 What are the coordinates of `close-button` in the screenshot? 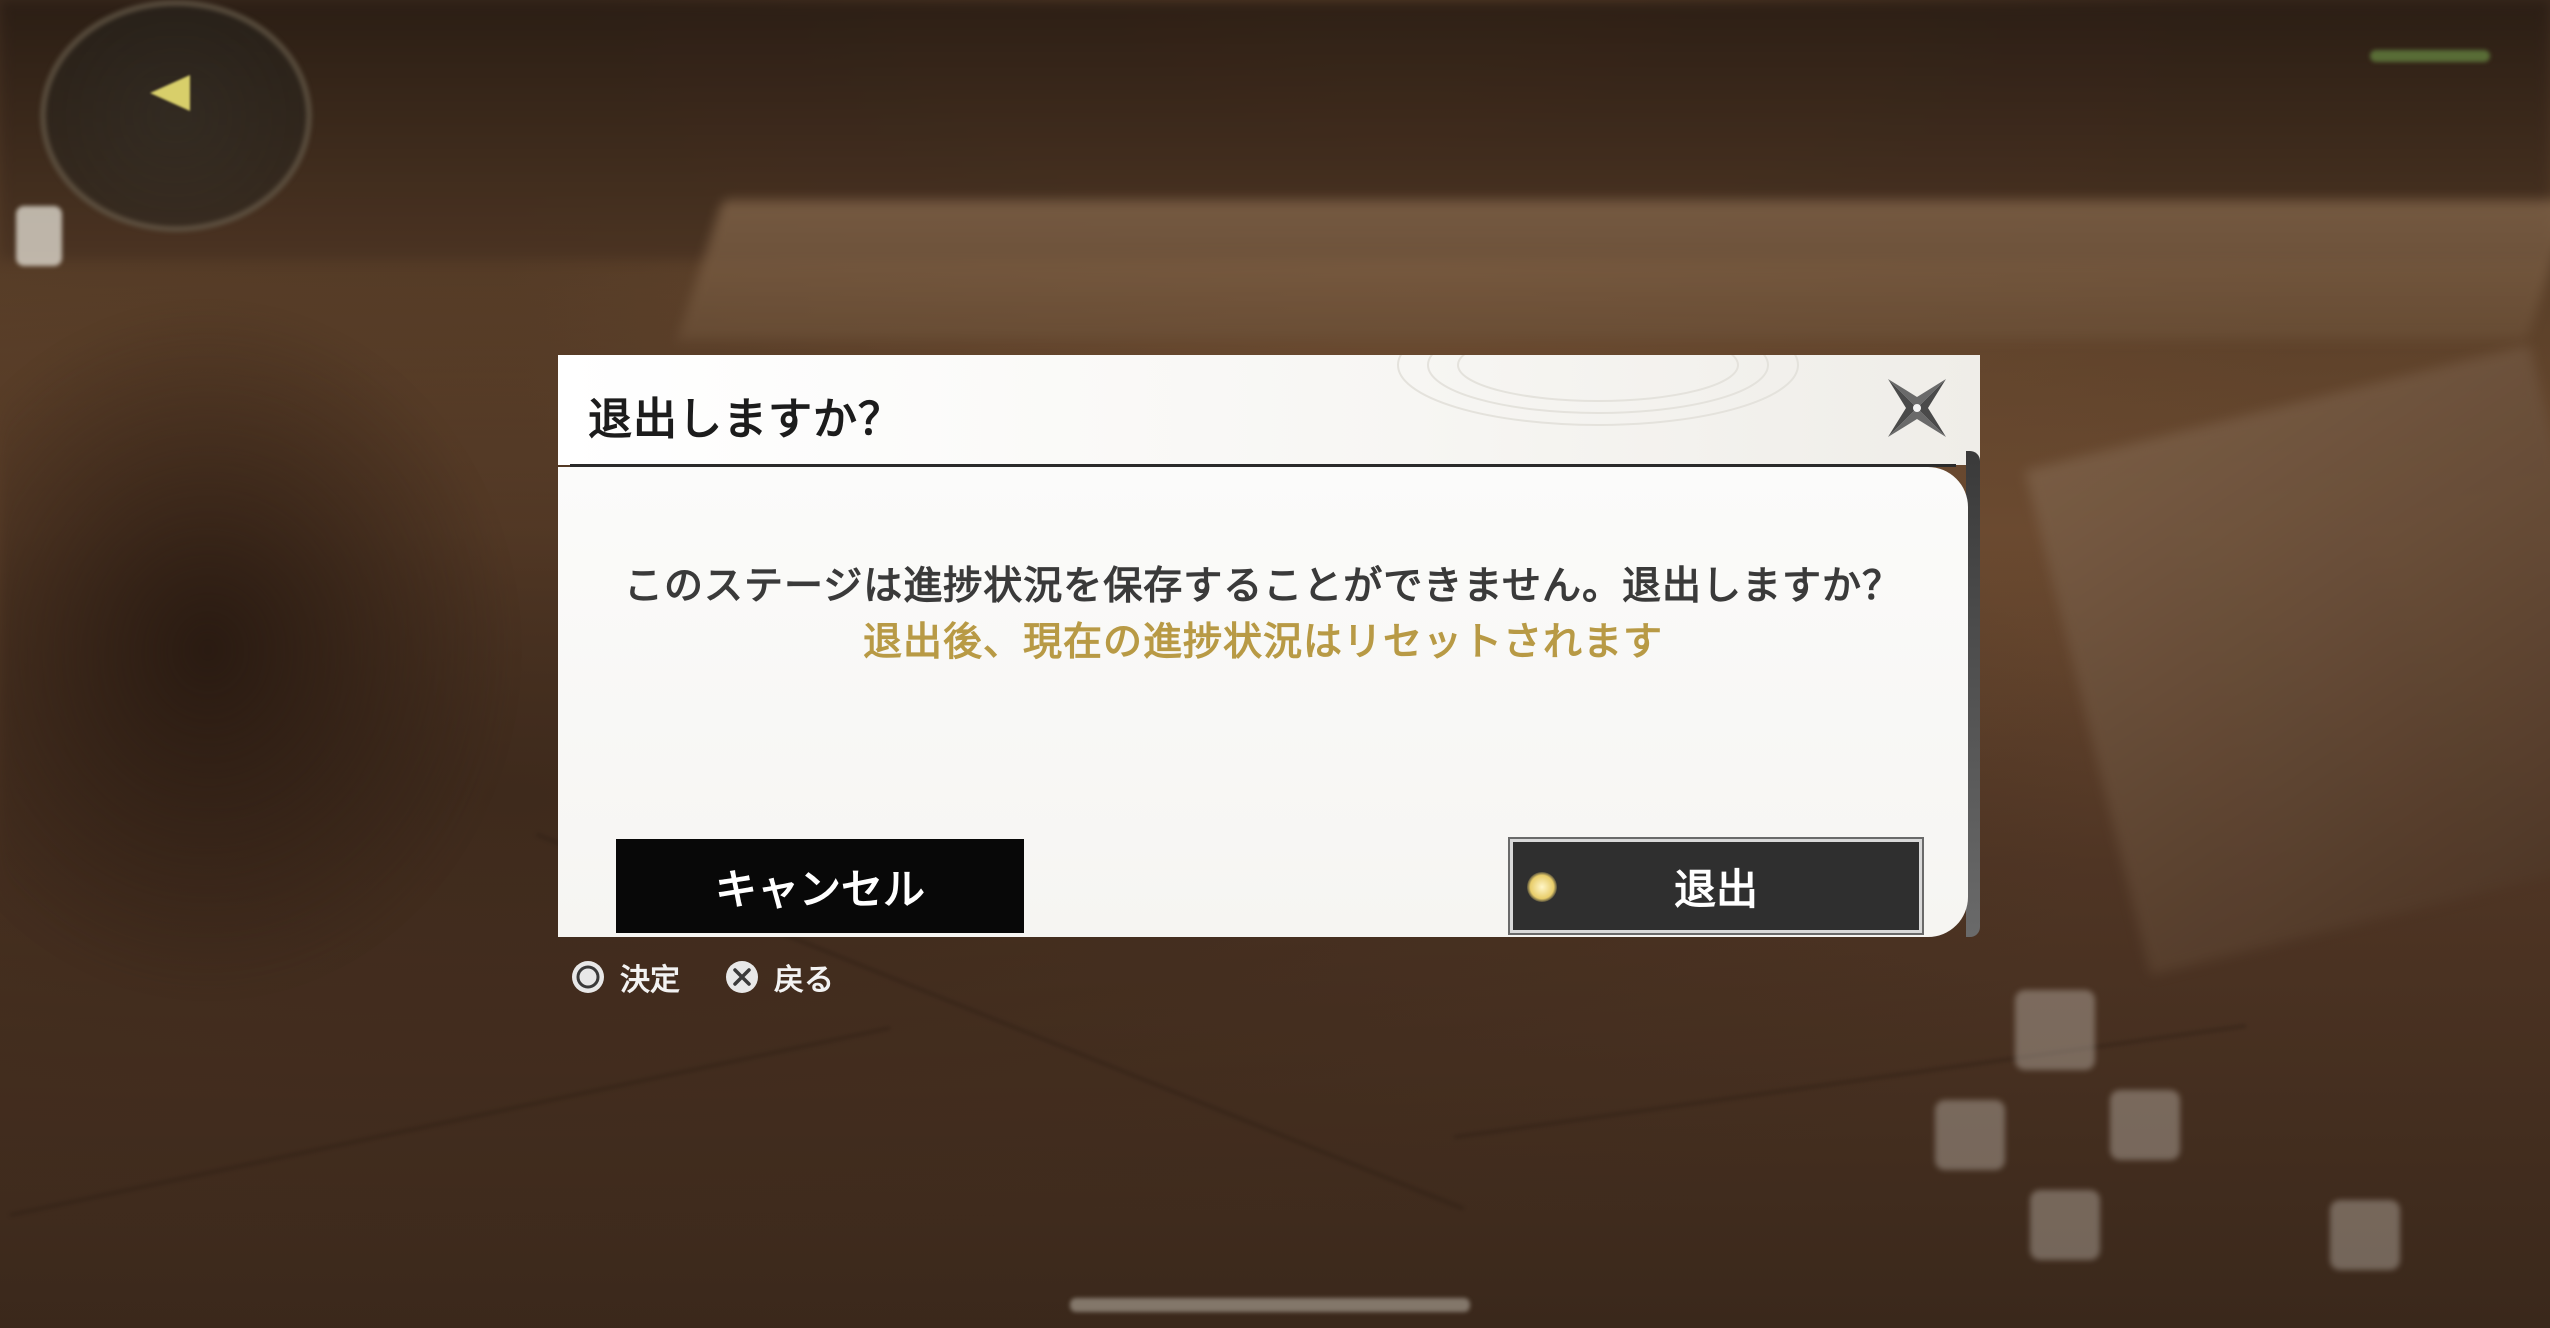 It's located at (1917, 408).